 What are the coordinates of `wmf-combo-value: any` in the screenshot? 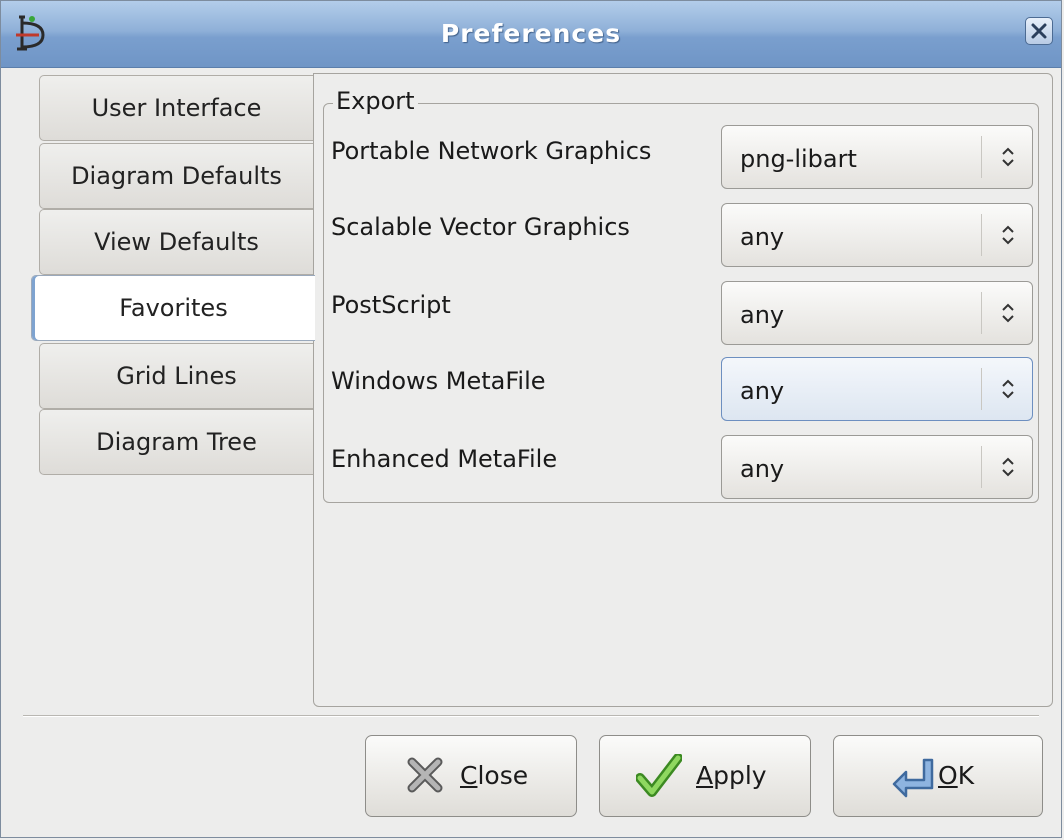 It's located at (762, 391).